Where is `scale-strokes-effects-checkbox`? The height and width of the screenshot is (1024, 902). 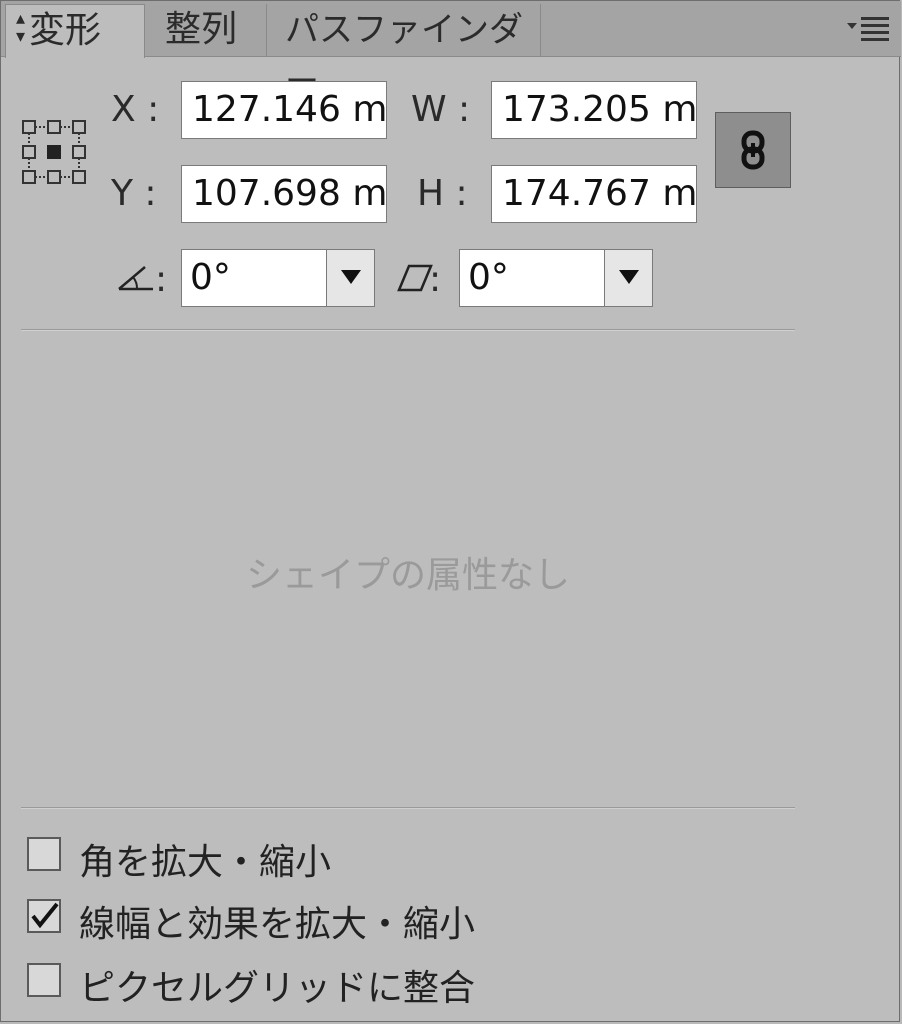
scale-strokes-effects-checkbox is located at coordinates (44, 916).